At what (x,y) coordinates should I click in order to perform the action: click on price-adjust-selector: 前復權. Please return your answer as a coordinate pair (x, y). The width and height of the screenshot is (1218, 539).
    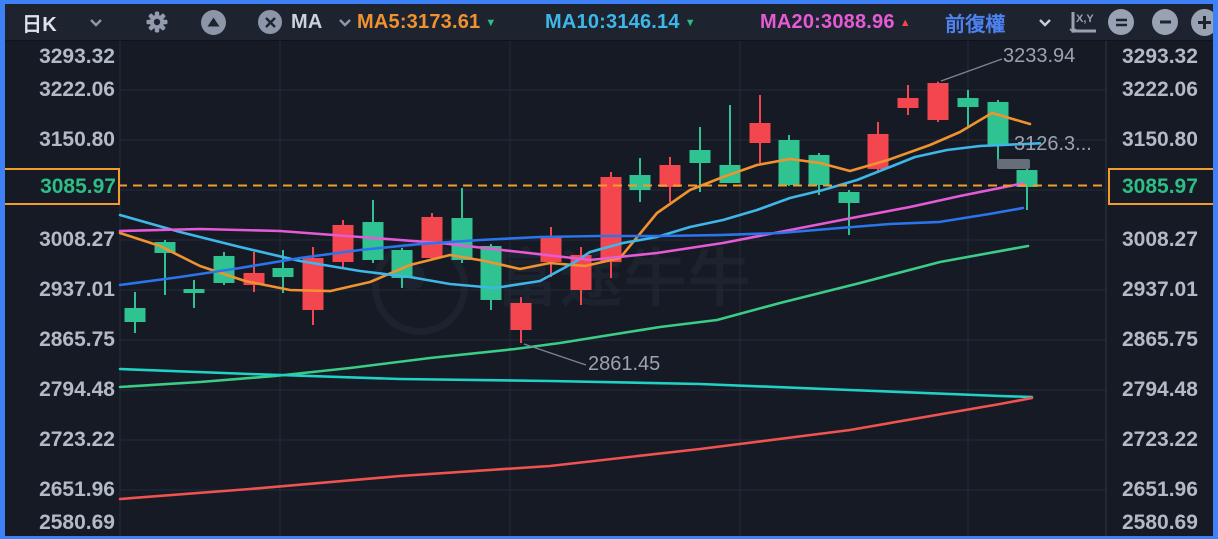
    Looking at the image, I should click on (975, 22).